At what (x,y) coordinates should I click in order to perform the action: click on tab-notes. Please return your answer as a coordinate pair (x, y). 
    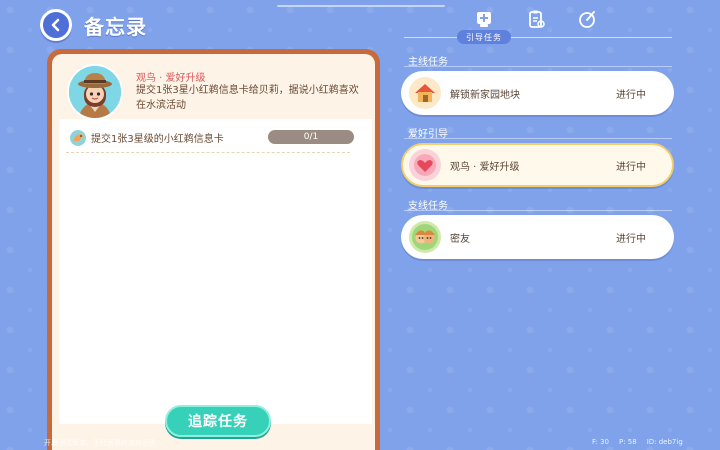
    Looking at the image, I should click on (588, 19).